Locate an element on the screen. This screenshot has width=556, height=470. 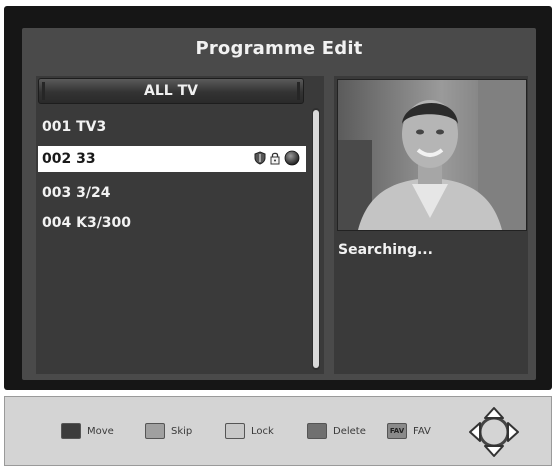
navigation-dpad-icon is located at coordinates (494, 432).